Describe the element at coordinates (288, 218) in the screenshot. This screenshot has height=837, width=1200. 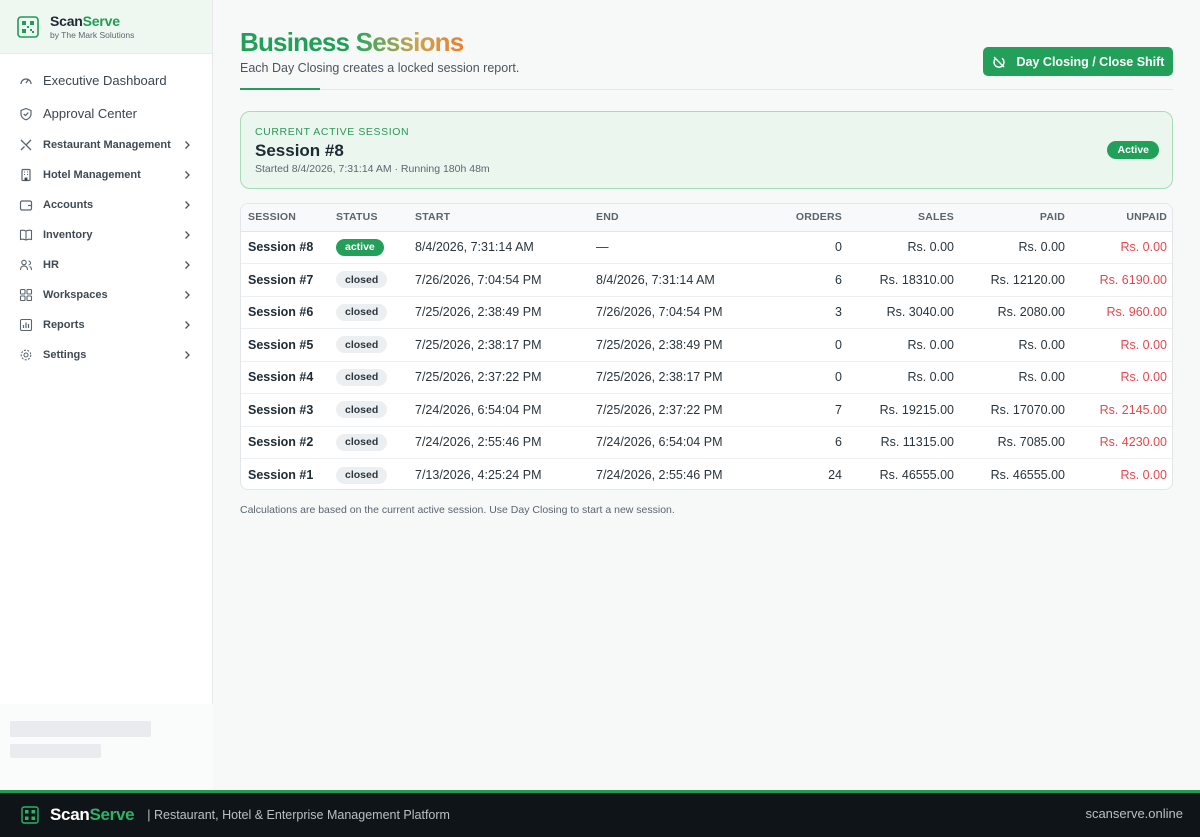
I see `column-header-session: SESSION` at that location.